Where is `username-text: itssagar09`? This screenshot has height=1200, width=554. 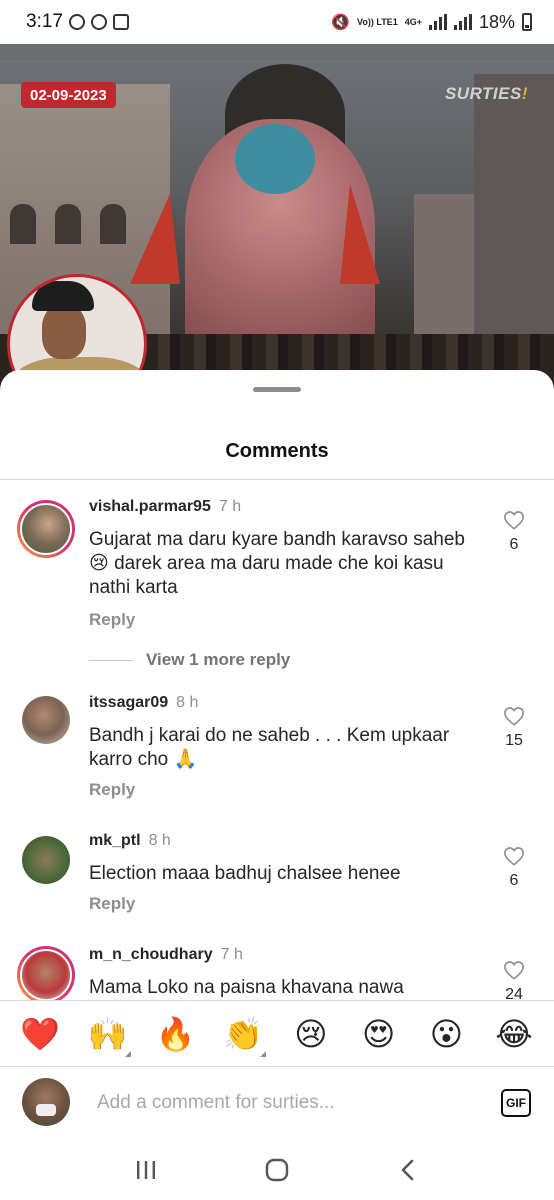
username-text: itssagar09 is located at coordinates (128, 702).